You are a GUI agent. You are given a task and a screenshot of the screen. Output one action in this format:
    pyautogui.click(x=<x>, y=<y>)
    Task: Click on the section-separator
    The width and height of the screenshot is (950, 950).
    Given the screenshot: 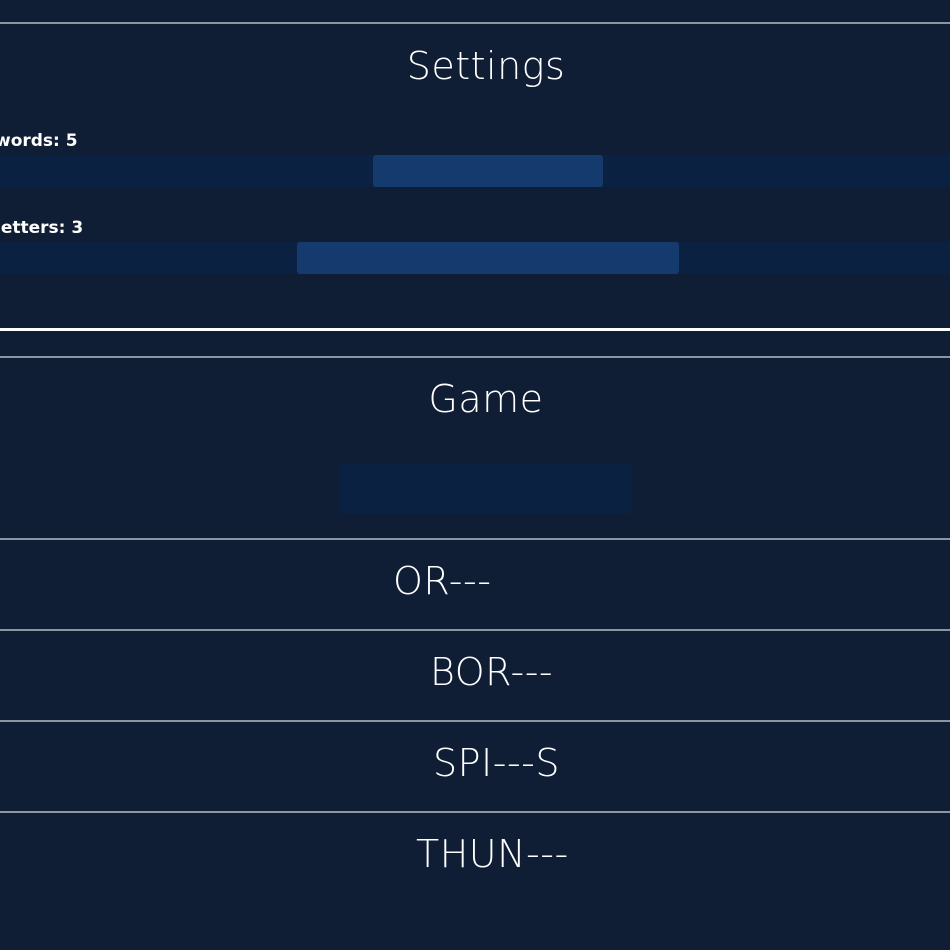 What is the action you would take?
    pyautogui.click(x=475, y=329)
    